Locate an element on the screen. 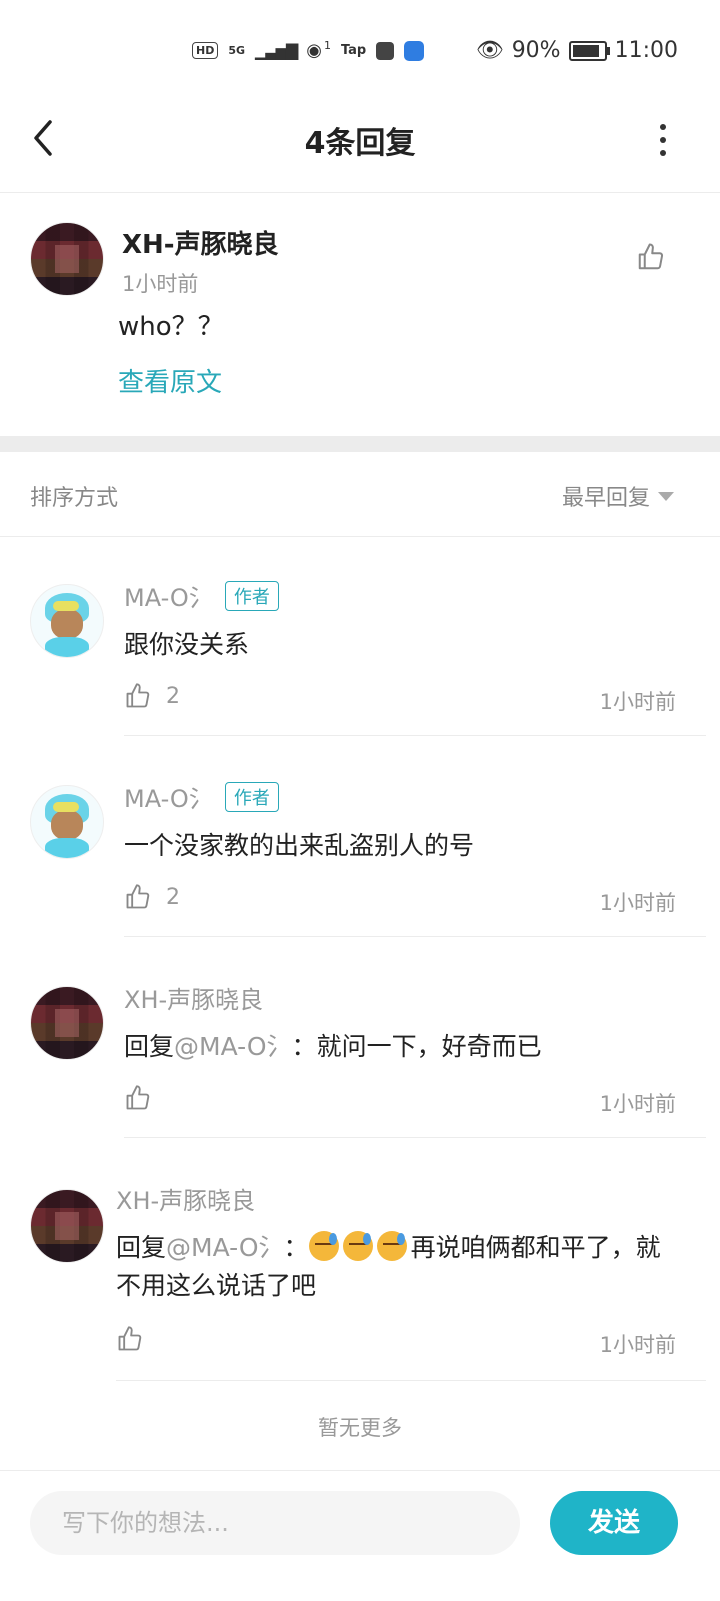  sort-selected-value: 最早回复 is located at coordinates (605, 498).